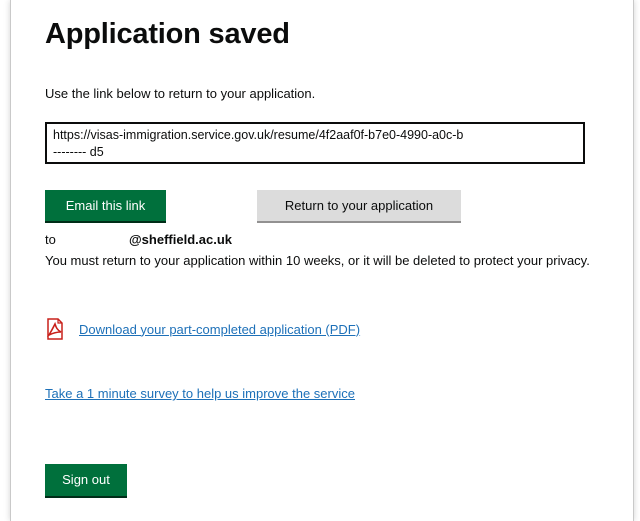 This screenshot has height=521, width=640. What do you see at coordinates (105, 205) in the screenshot?
I see `email-link-button: Email this link` at bounding box center [105, 205].